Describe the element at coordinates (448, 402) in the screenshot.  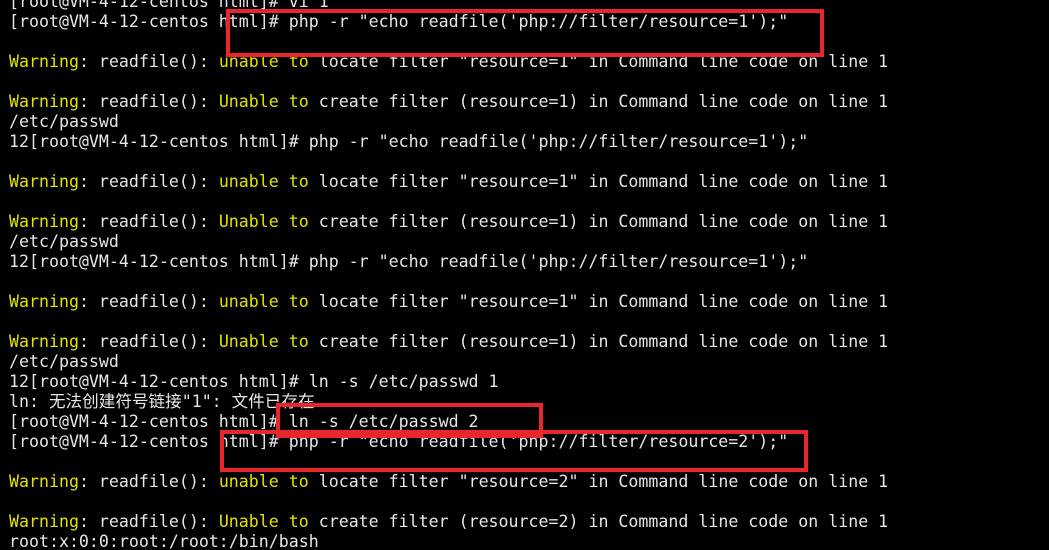
I see `terminal-line: ln: 无法创建符号链接"1": 文件已存在` at that location.